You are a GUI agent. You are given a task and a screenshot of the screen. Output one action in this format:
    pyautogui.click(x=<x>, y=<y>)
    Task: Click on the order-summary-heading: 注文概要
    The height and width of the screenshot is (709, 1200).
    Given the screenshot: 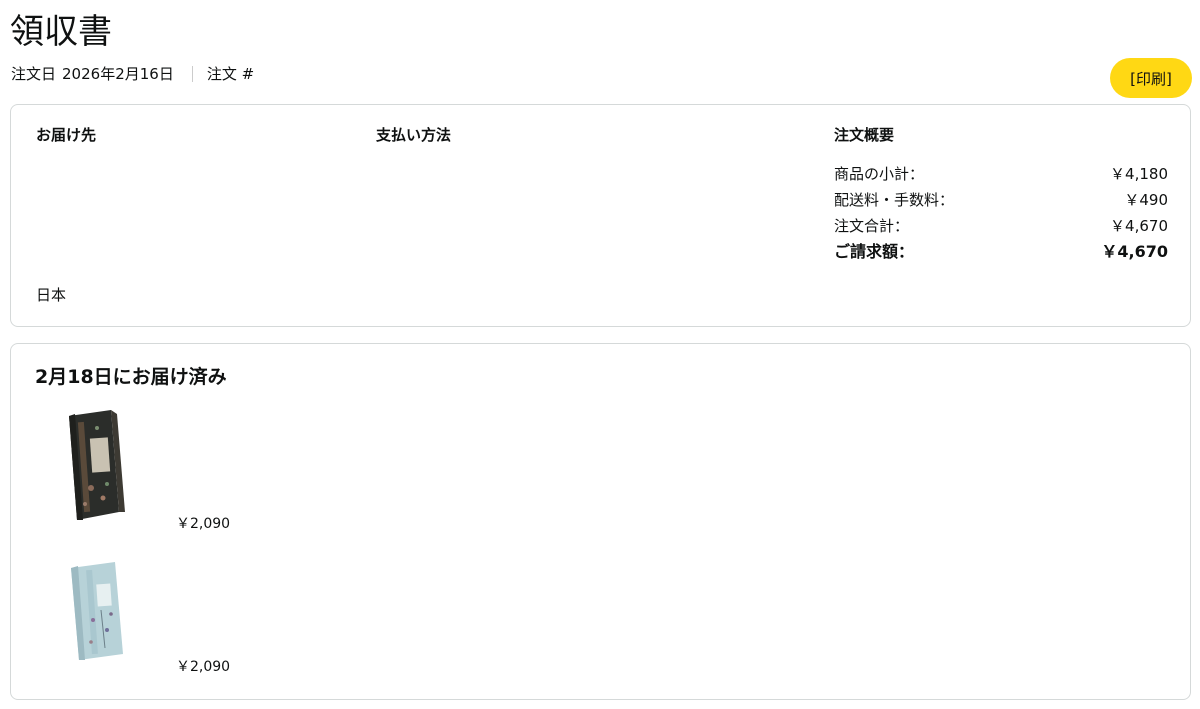 What is the action you would take?
    pyautogui.click(x=864, y=135)
    